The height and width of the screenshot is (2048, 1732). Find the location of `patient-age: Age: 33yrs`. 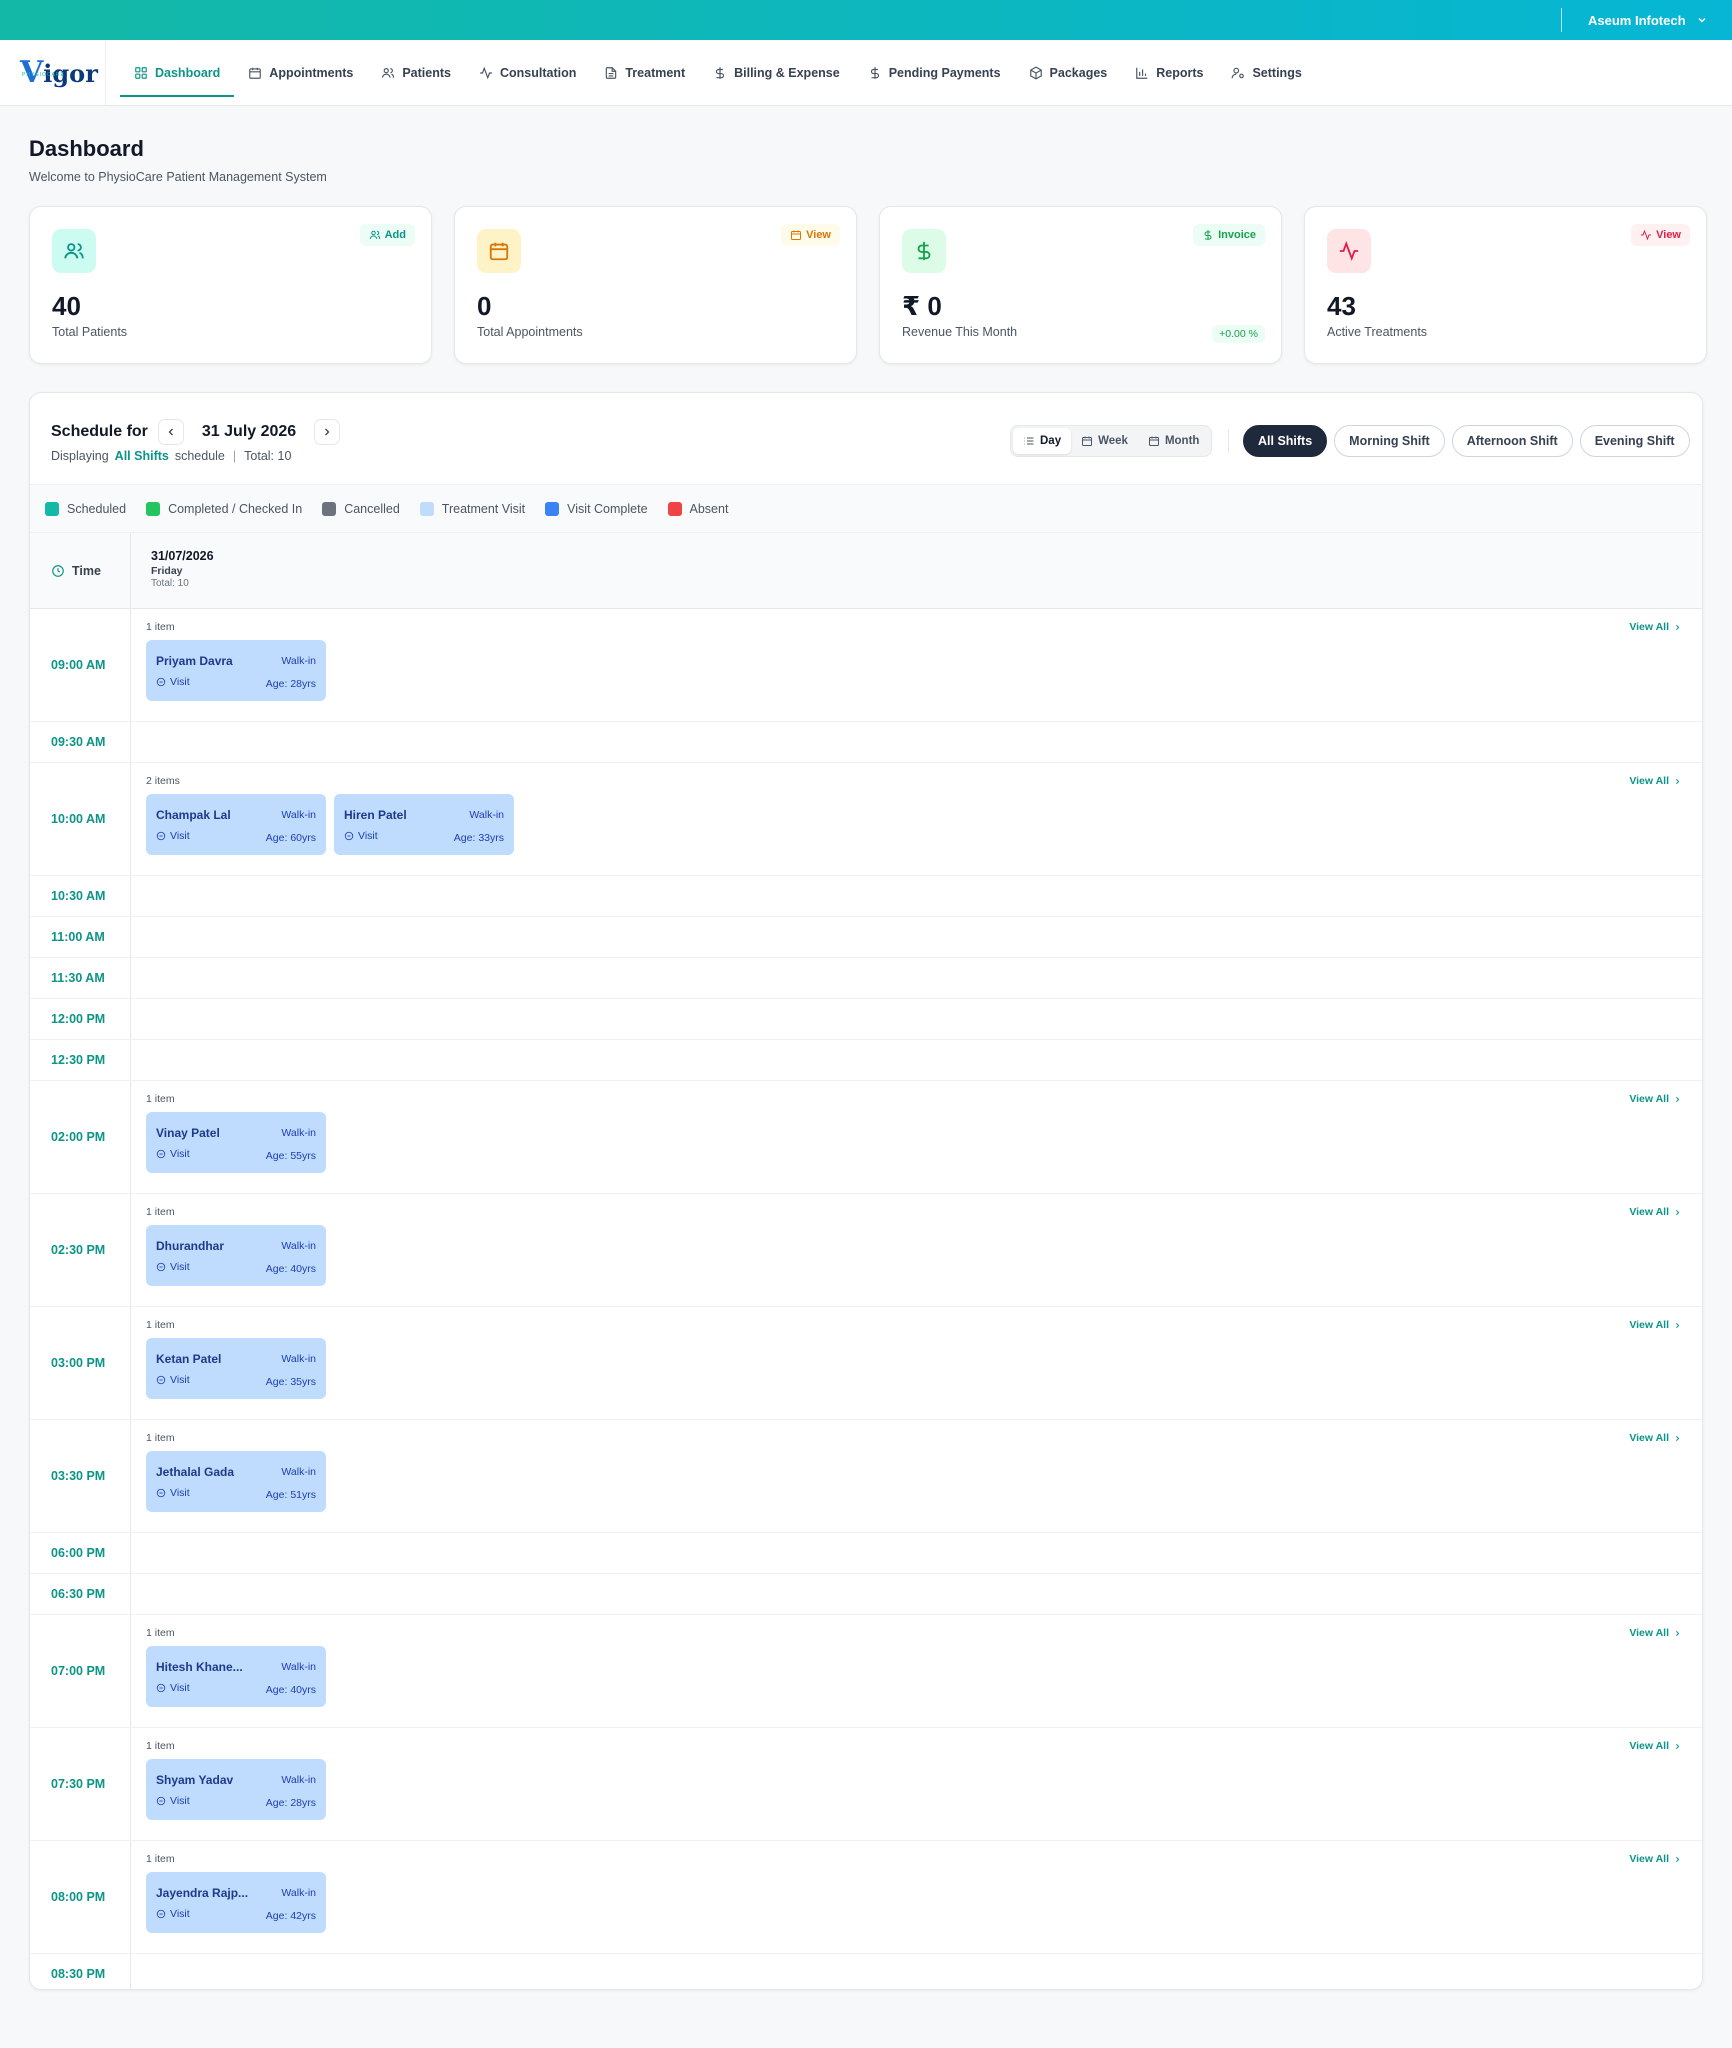

patient-age: Age: 33yrs is located at coordinates (478, 838).